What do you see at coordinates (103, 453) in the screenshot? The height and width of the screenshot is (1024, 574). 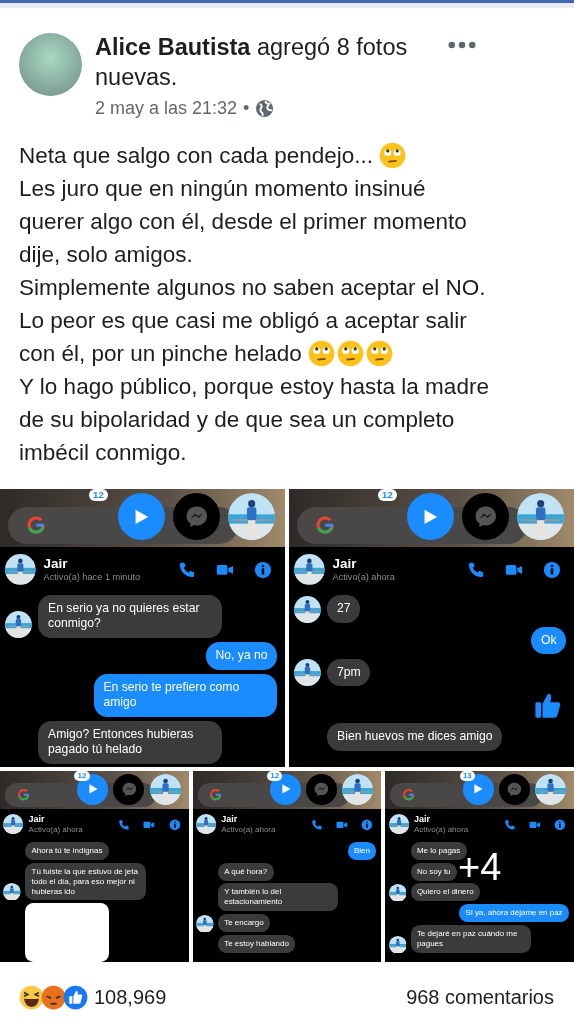 I see `post-text: imbécil conmigo.` at bounding box center [103, 453].